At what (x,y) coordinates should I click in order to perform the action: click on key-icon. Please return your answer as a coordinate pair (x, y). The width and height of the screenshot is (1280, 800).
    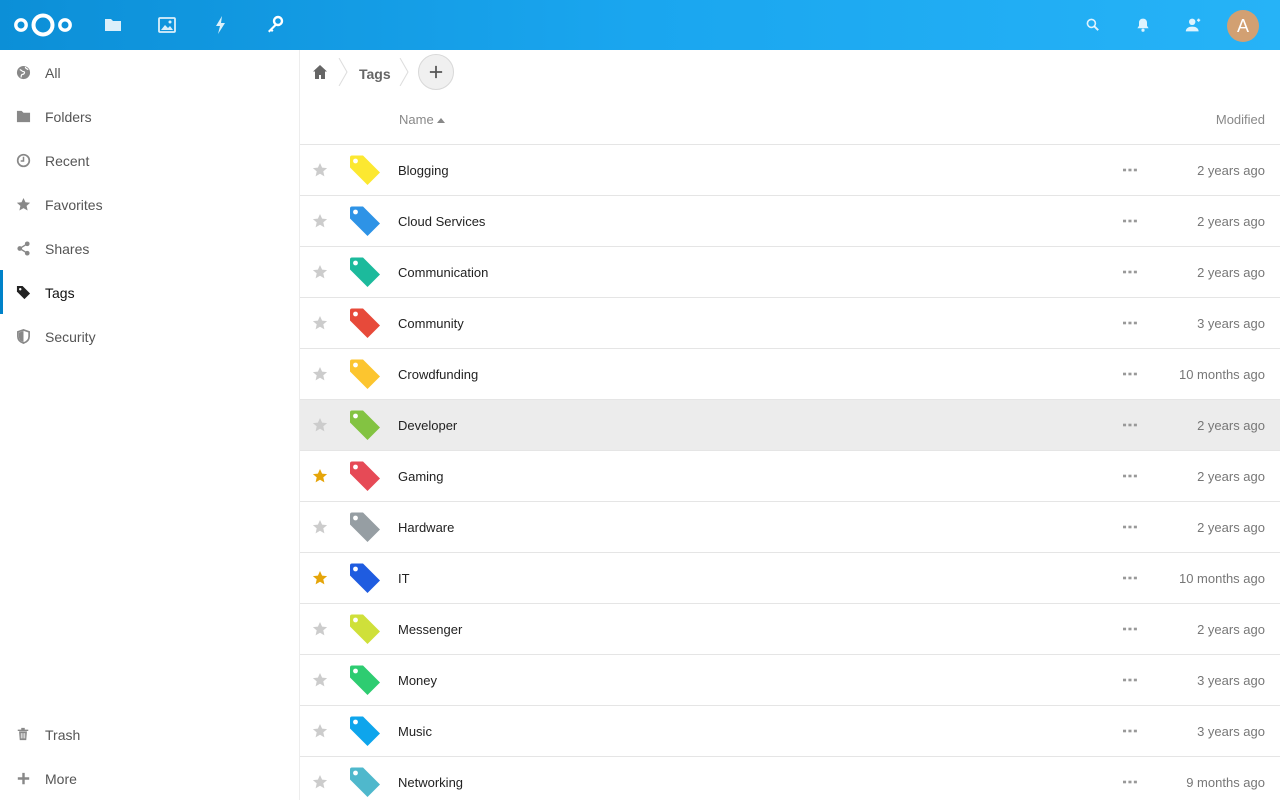
    Looking at the image, I should click on (276, 24).